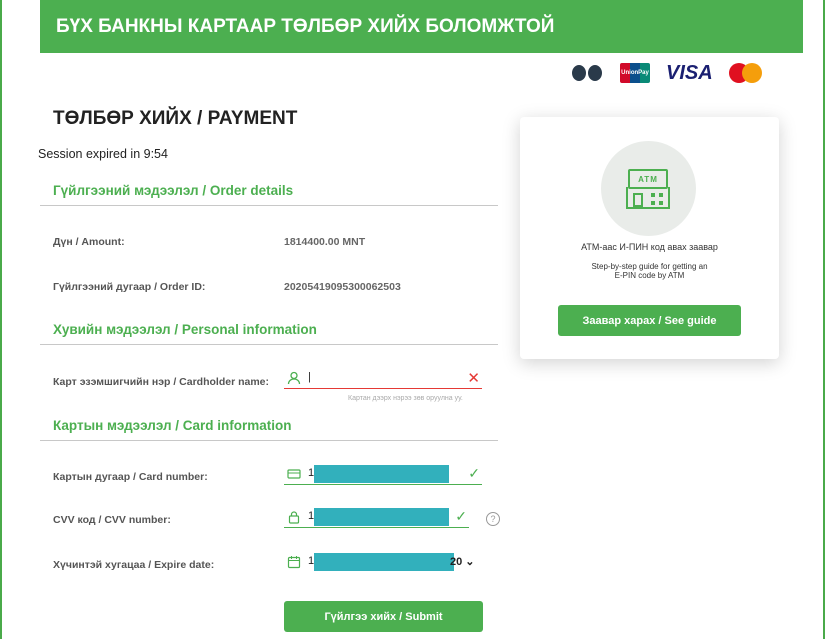  What do you see at coordinates (294, 378) in the screenshot?
I see `user-icon` at bounding box center [294, 378].